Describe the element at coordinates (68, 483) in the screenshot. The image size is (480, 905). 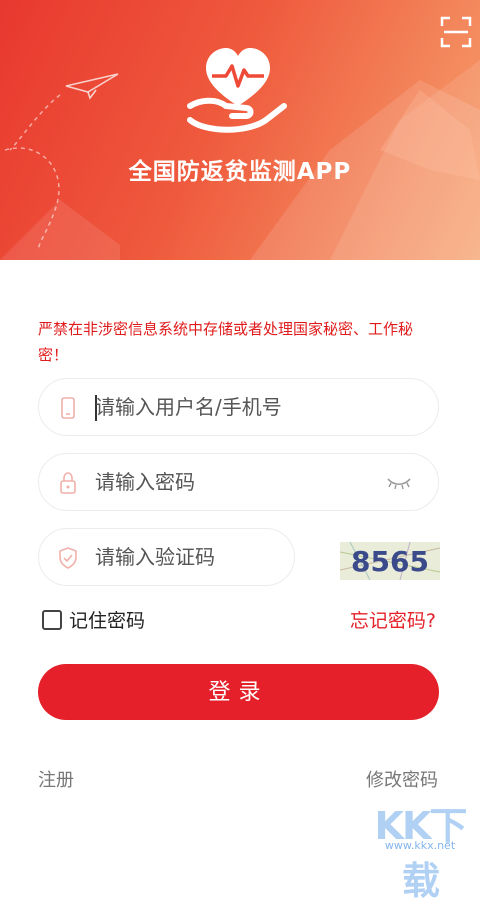
I see `lock-icon` at that location.